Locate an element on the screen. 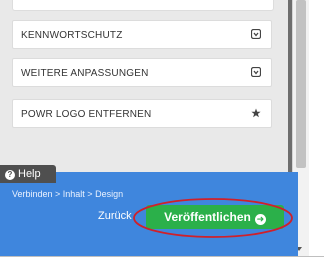 The width and height of the screenshot is (324, 261). settings-item-label: POWR LOGO ENTFERNEN is located at coordinates (86, 114).